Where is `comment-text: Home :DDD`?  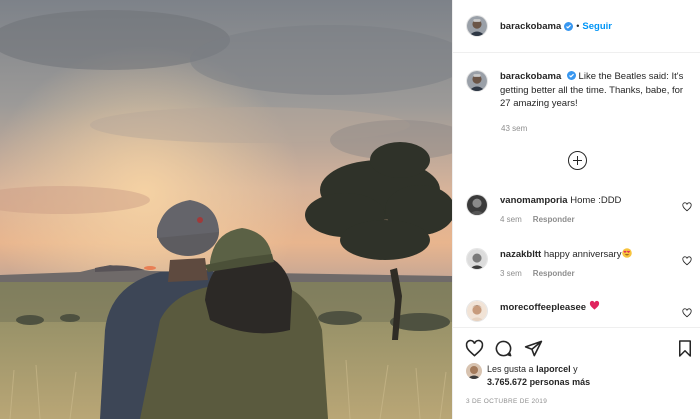 comment-text: Home :DDD is located at coordinates (596, 200).